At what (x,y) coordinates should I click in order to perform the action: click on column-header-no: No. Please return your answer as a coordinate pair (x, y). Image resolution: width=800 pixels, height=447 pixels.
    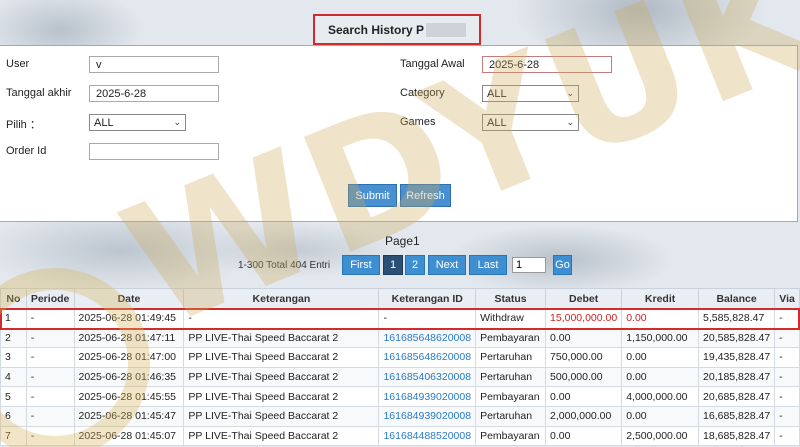
    Looking at the image, I should click on (13, 298).